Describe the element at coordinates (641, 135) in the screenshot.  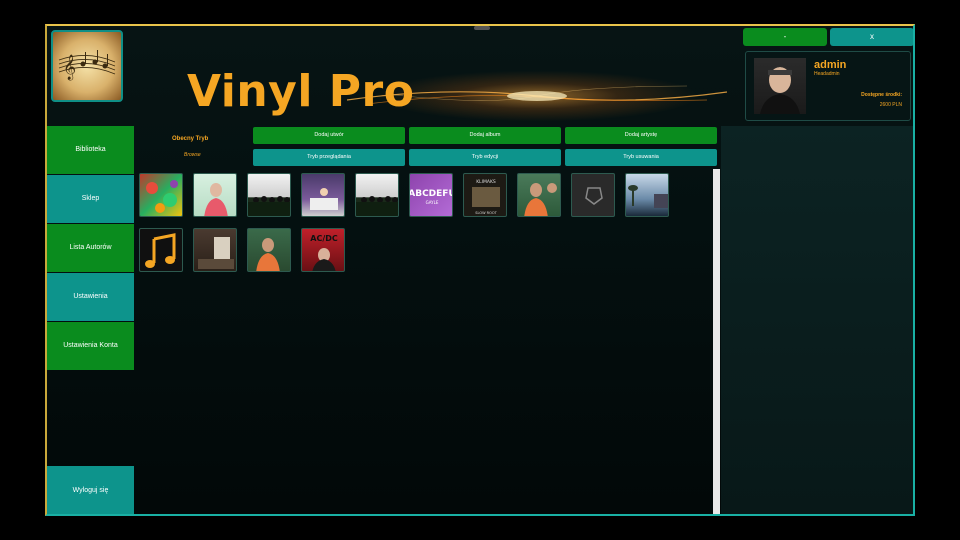
I see `add-artist-button: Dodaj artystę` at that location.